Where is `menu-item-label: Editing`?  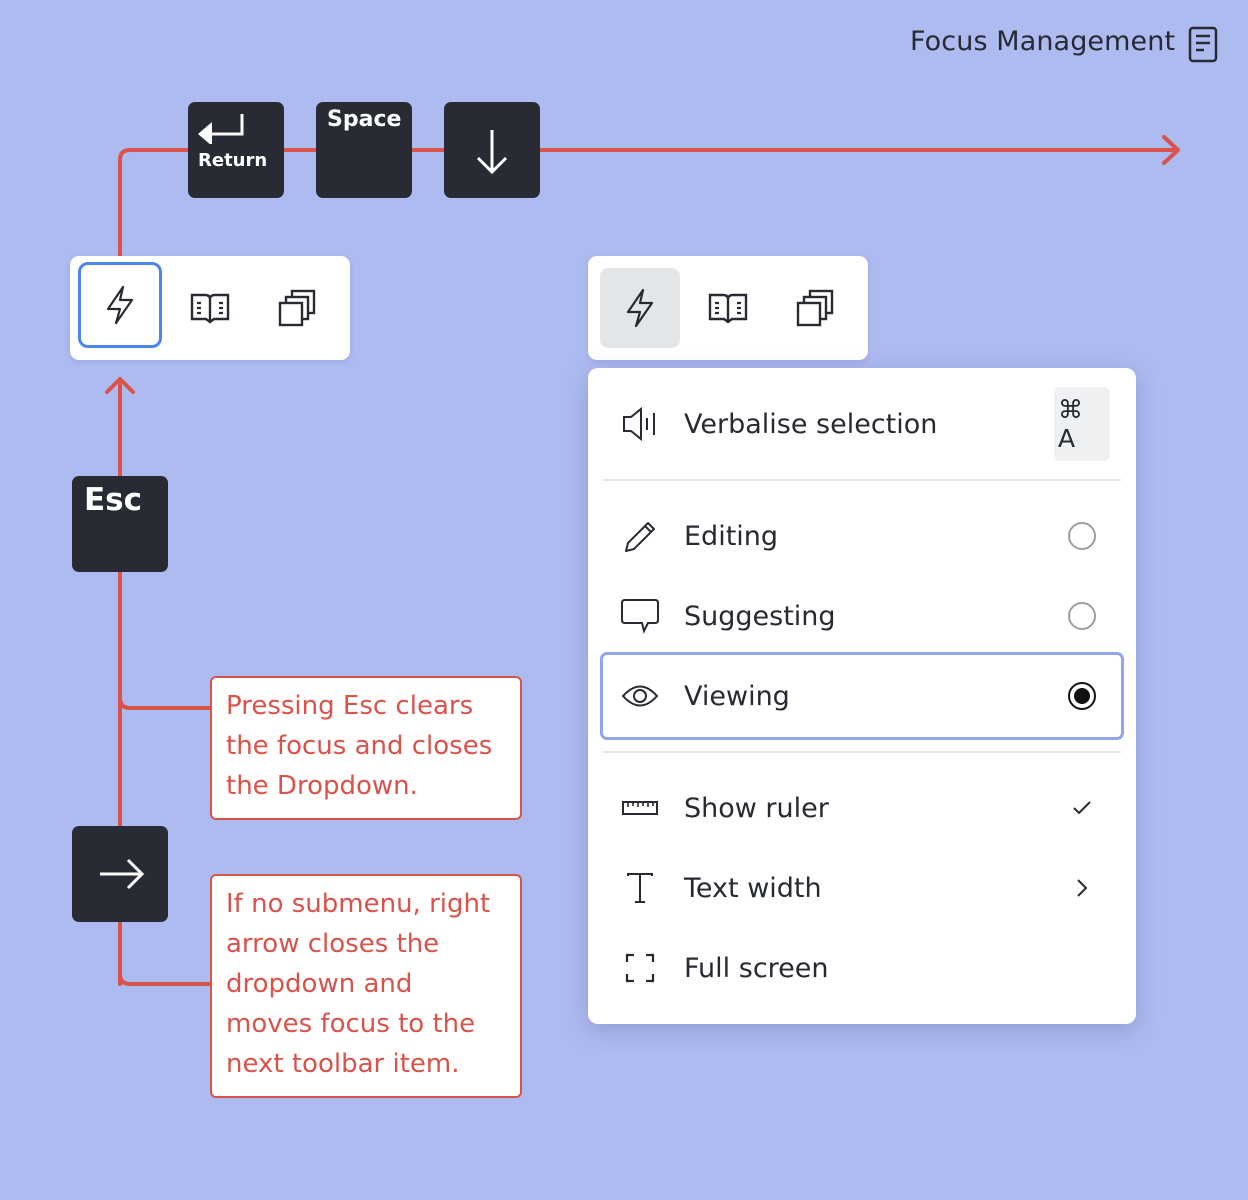 menu-item-label: Editing is located at coordinates (731, 536).